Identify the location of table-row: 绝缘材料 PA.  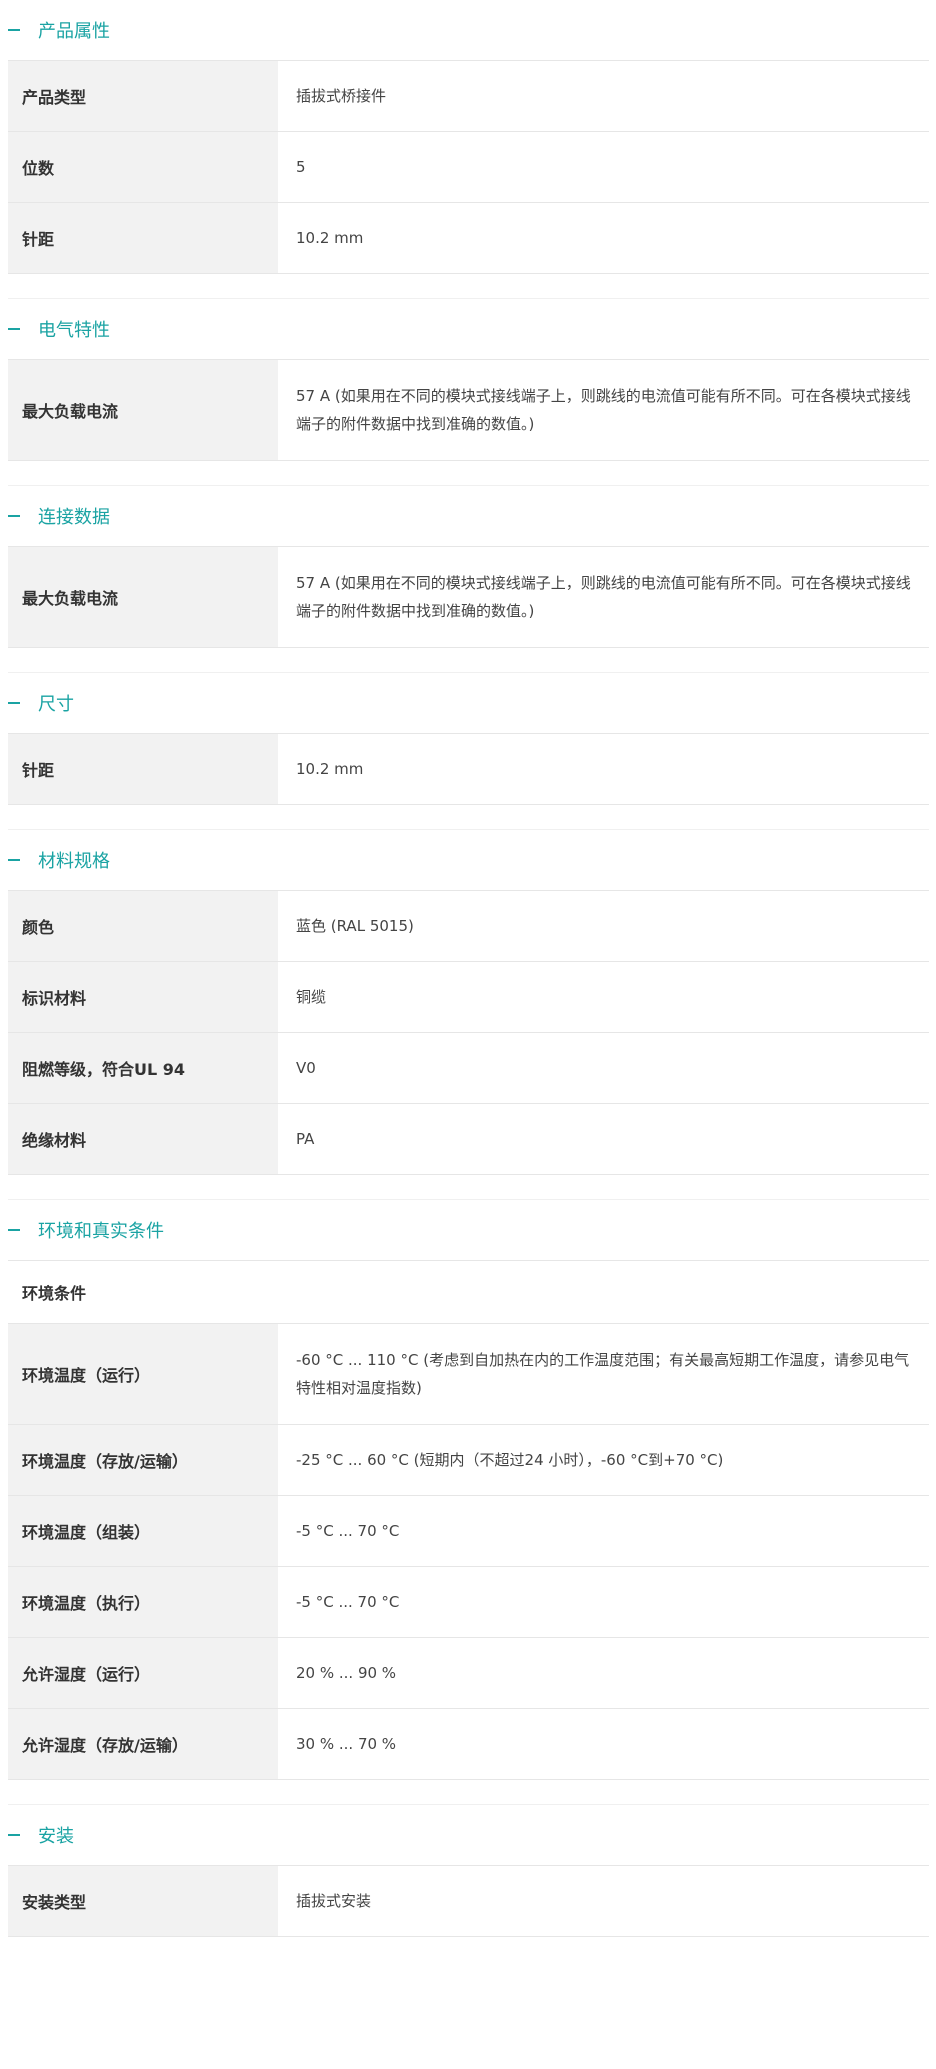
(468, 1139).